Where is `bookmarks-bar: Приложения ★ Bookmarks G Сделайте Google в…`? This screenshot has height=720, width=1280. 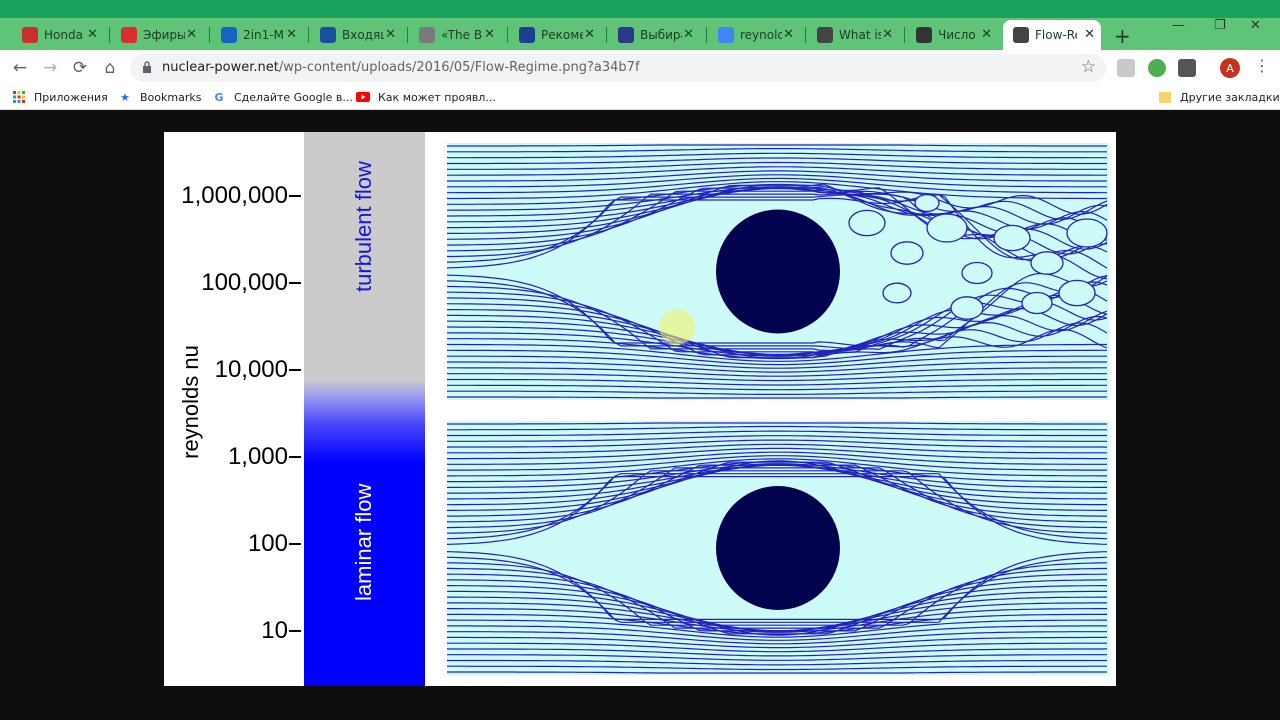
bookmarks-bar: Приложения ★ Bookmarks G Сделайте Google в… is located at coordinates (640, 98).